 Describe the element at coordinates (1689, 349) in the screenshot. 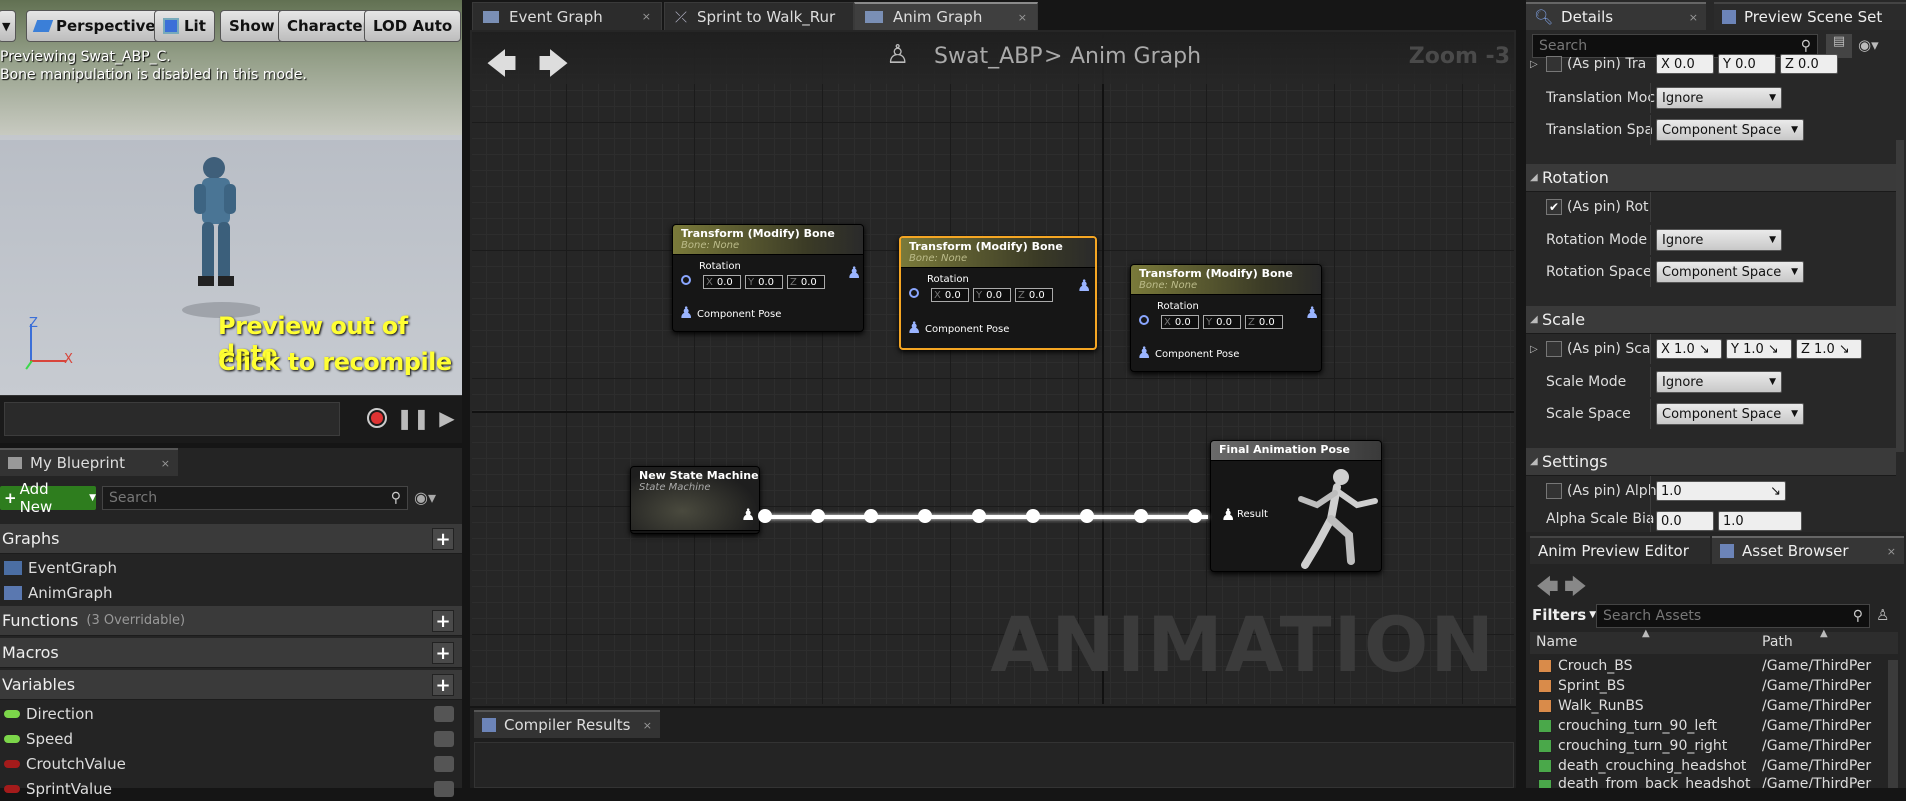

I see `scale-x-field: X 1.0 ↘` at that location.